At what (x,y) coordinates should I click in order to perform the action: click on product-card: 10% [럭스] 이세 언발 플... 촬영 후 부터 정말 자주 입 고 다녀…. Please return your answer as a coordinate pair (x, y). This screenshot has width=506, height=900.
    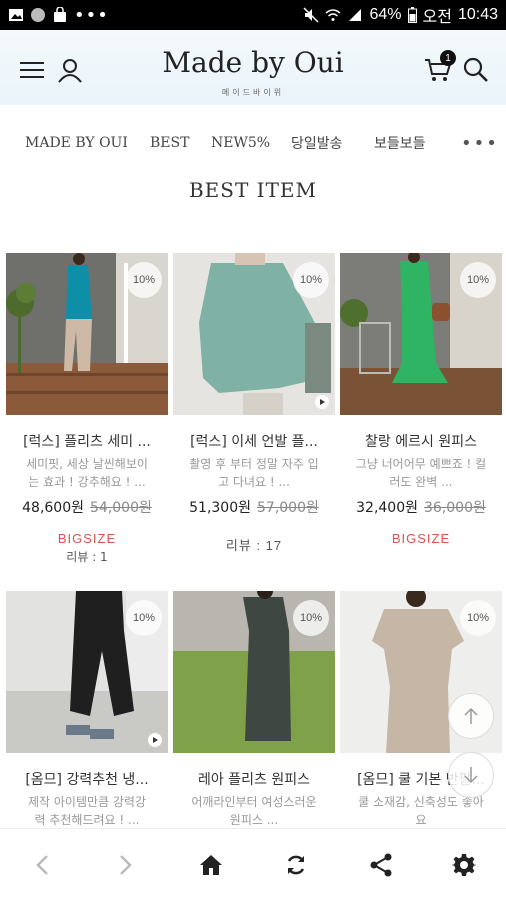
    Looking at the image, I should click on (254, 403).